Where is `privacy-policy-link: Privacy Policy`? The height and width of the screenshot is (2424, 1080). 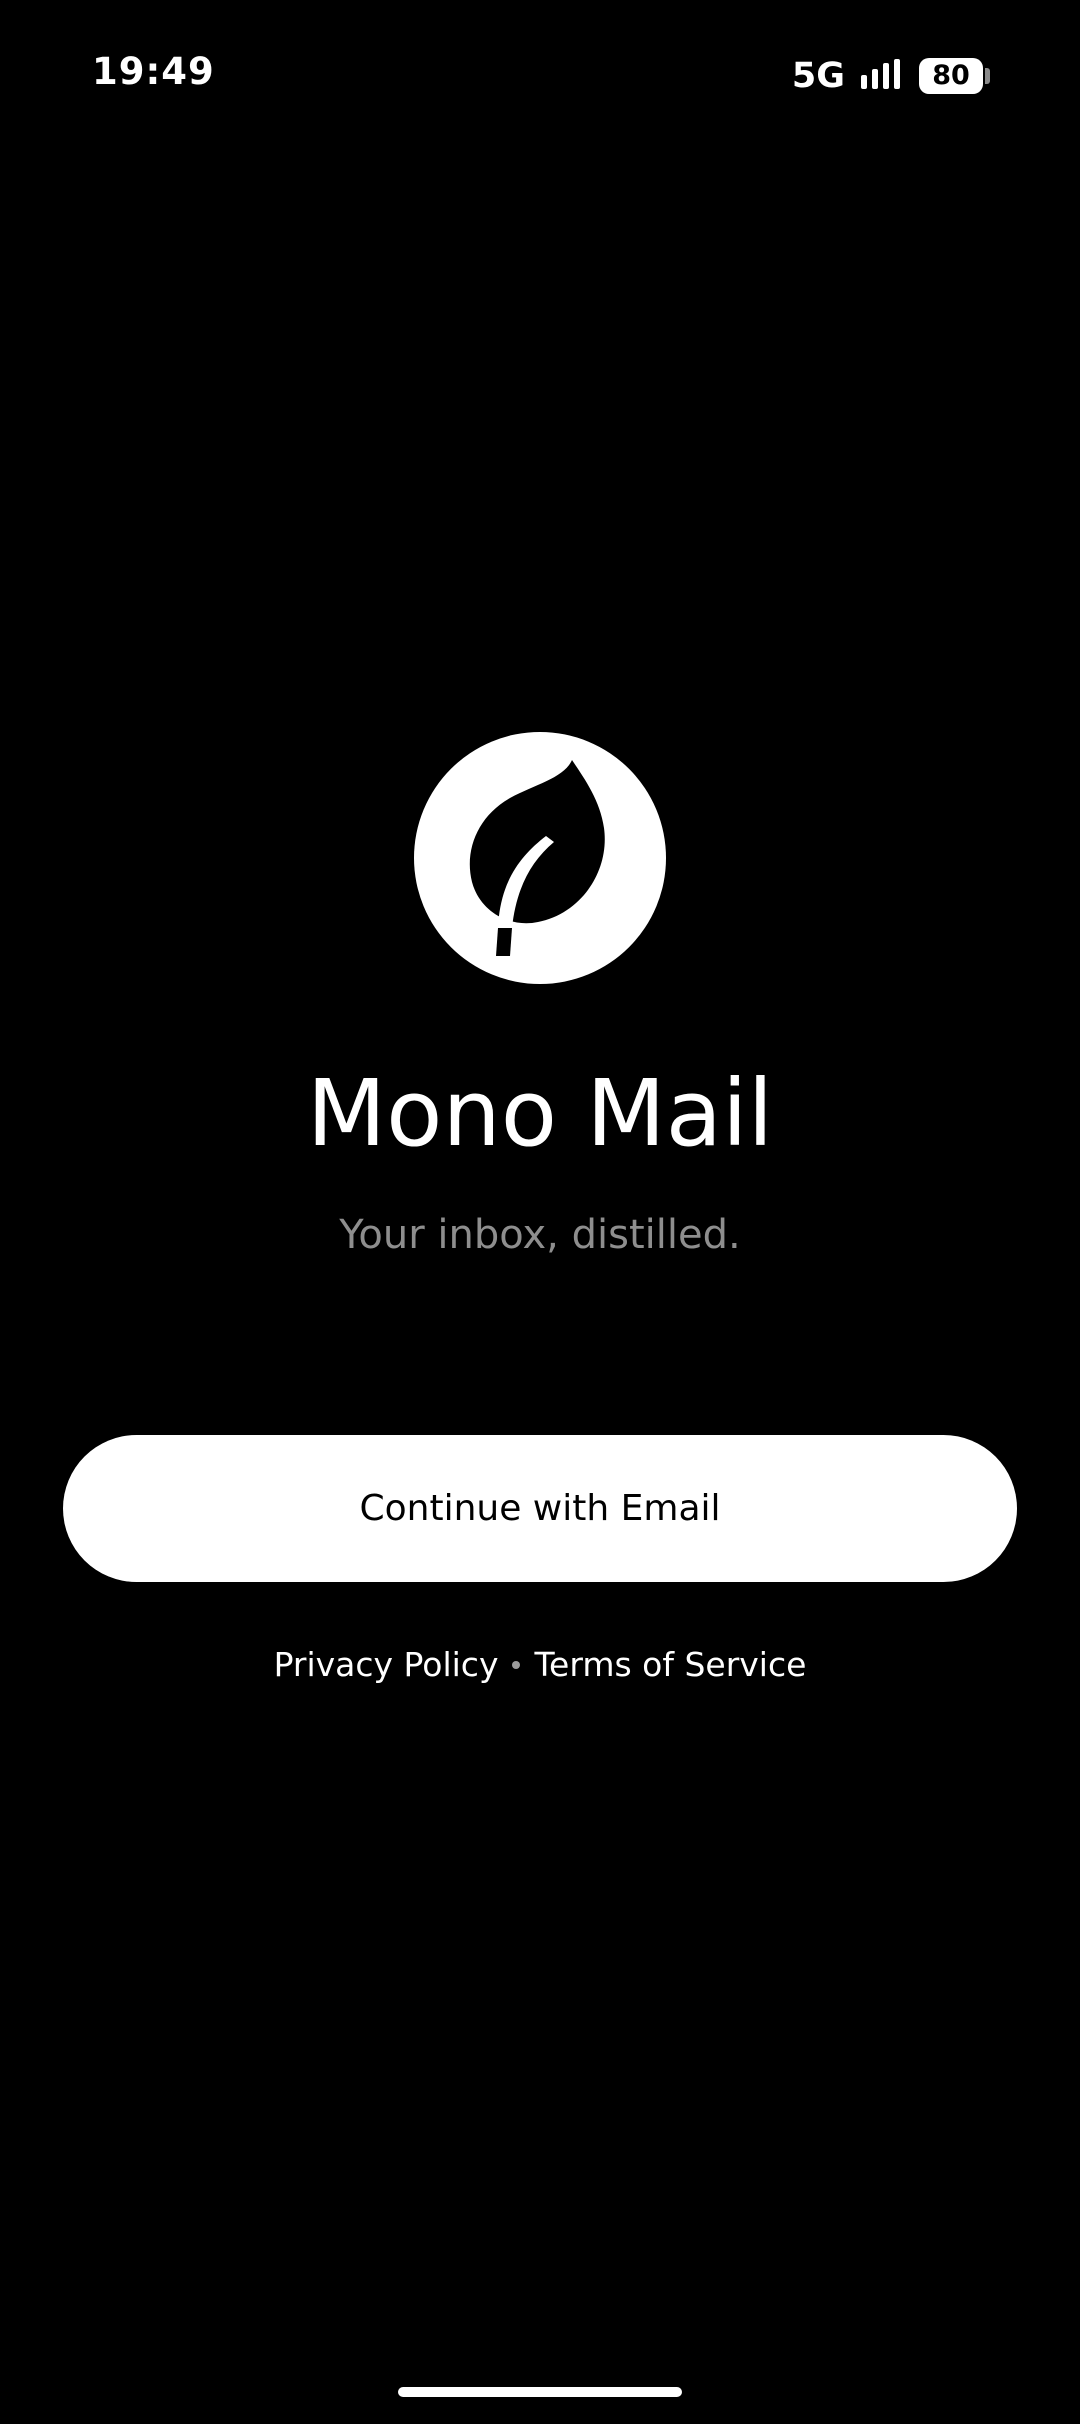 privacy-policy-link: Privacy Policy is located at coordinates (386, 1664).